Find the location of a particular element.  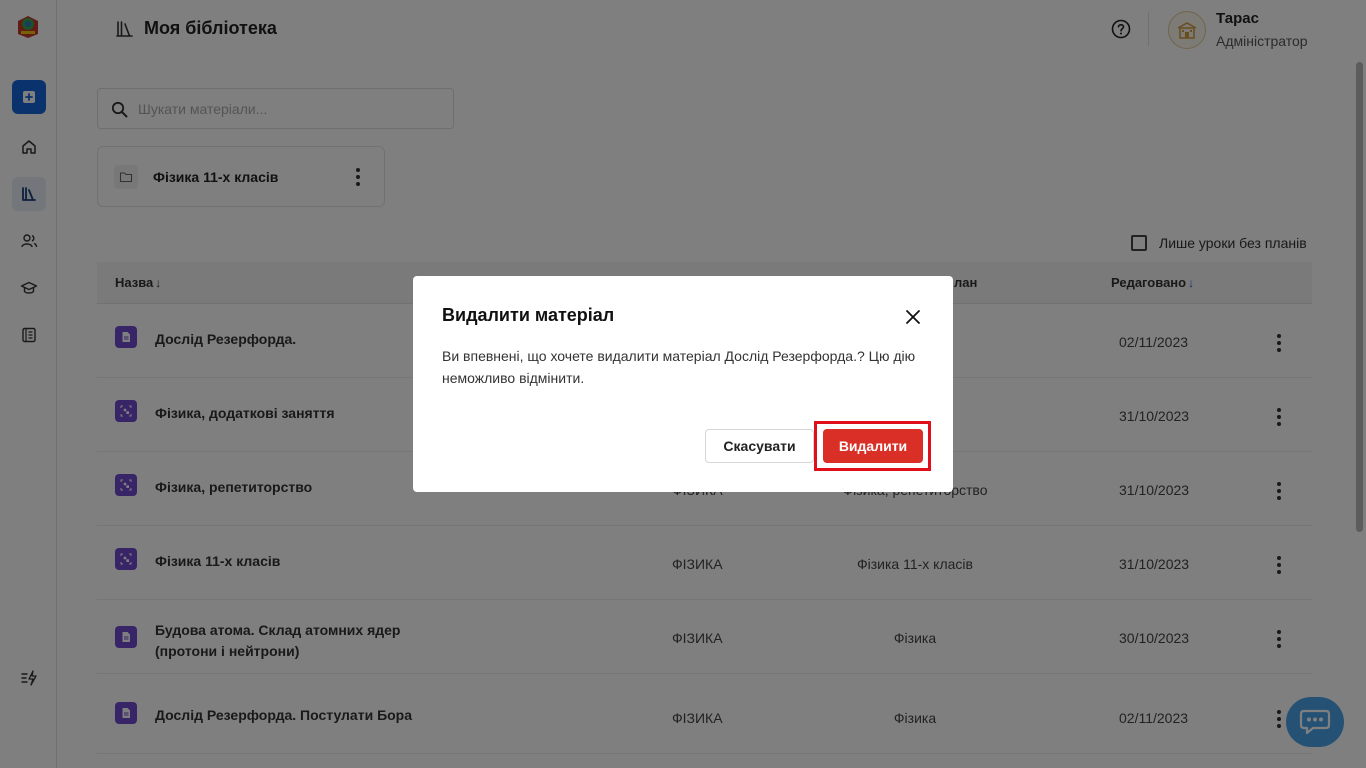

close-icon is located at coordinates (913, 317).